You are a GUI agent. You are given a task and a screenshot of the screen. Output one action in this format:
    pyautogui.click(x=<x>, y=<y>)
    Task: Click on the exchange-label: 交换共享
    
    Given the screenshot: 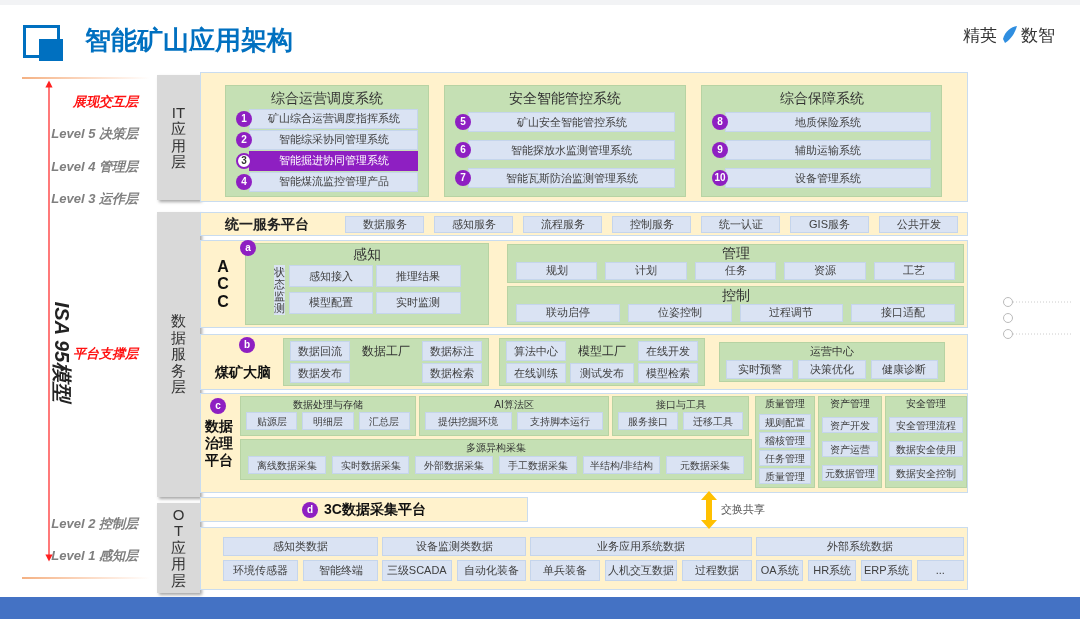 What is the action you would take?
    pyautogui.click(x=743, y=510)
    